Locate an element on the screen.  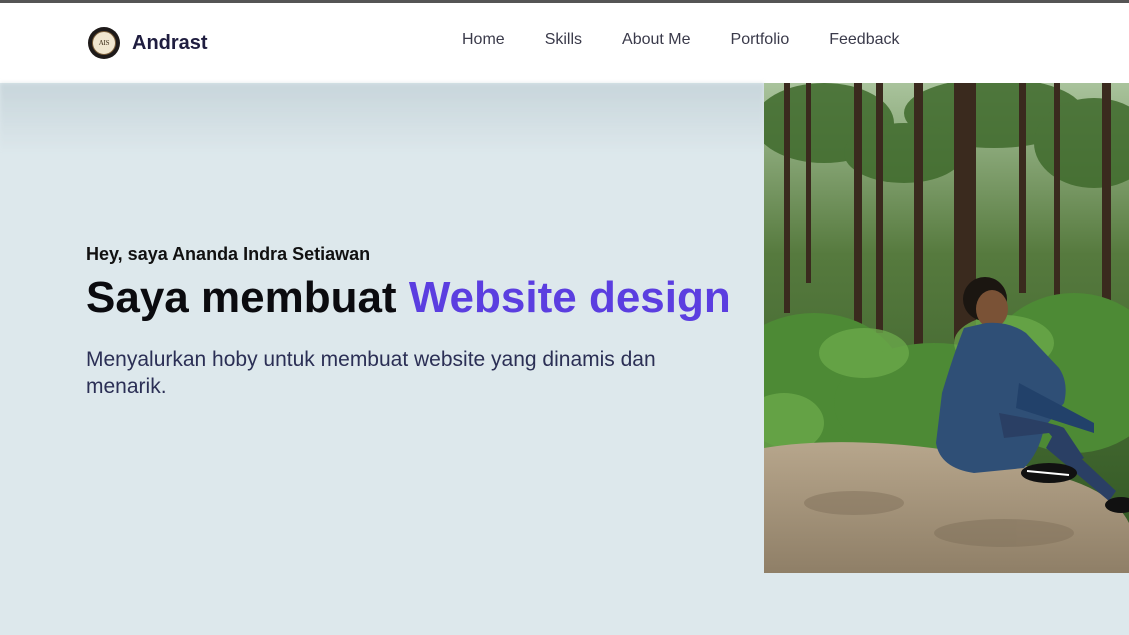
headline-prefix: Saya membuat is located at coordinates (247, 297).